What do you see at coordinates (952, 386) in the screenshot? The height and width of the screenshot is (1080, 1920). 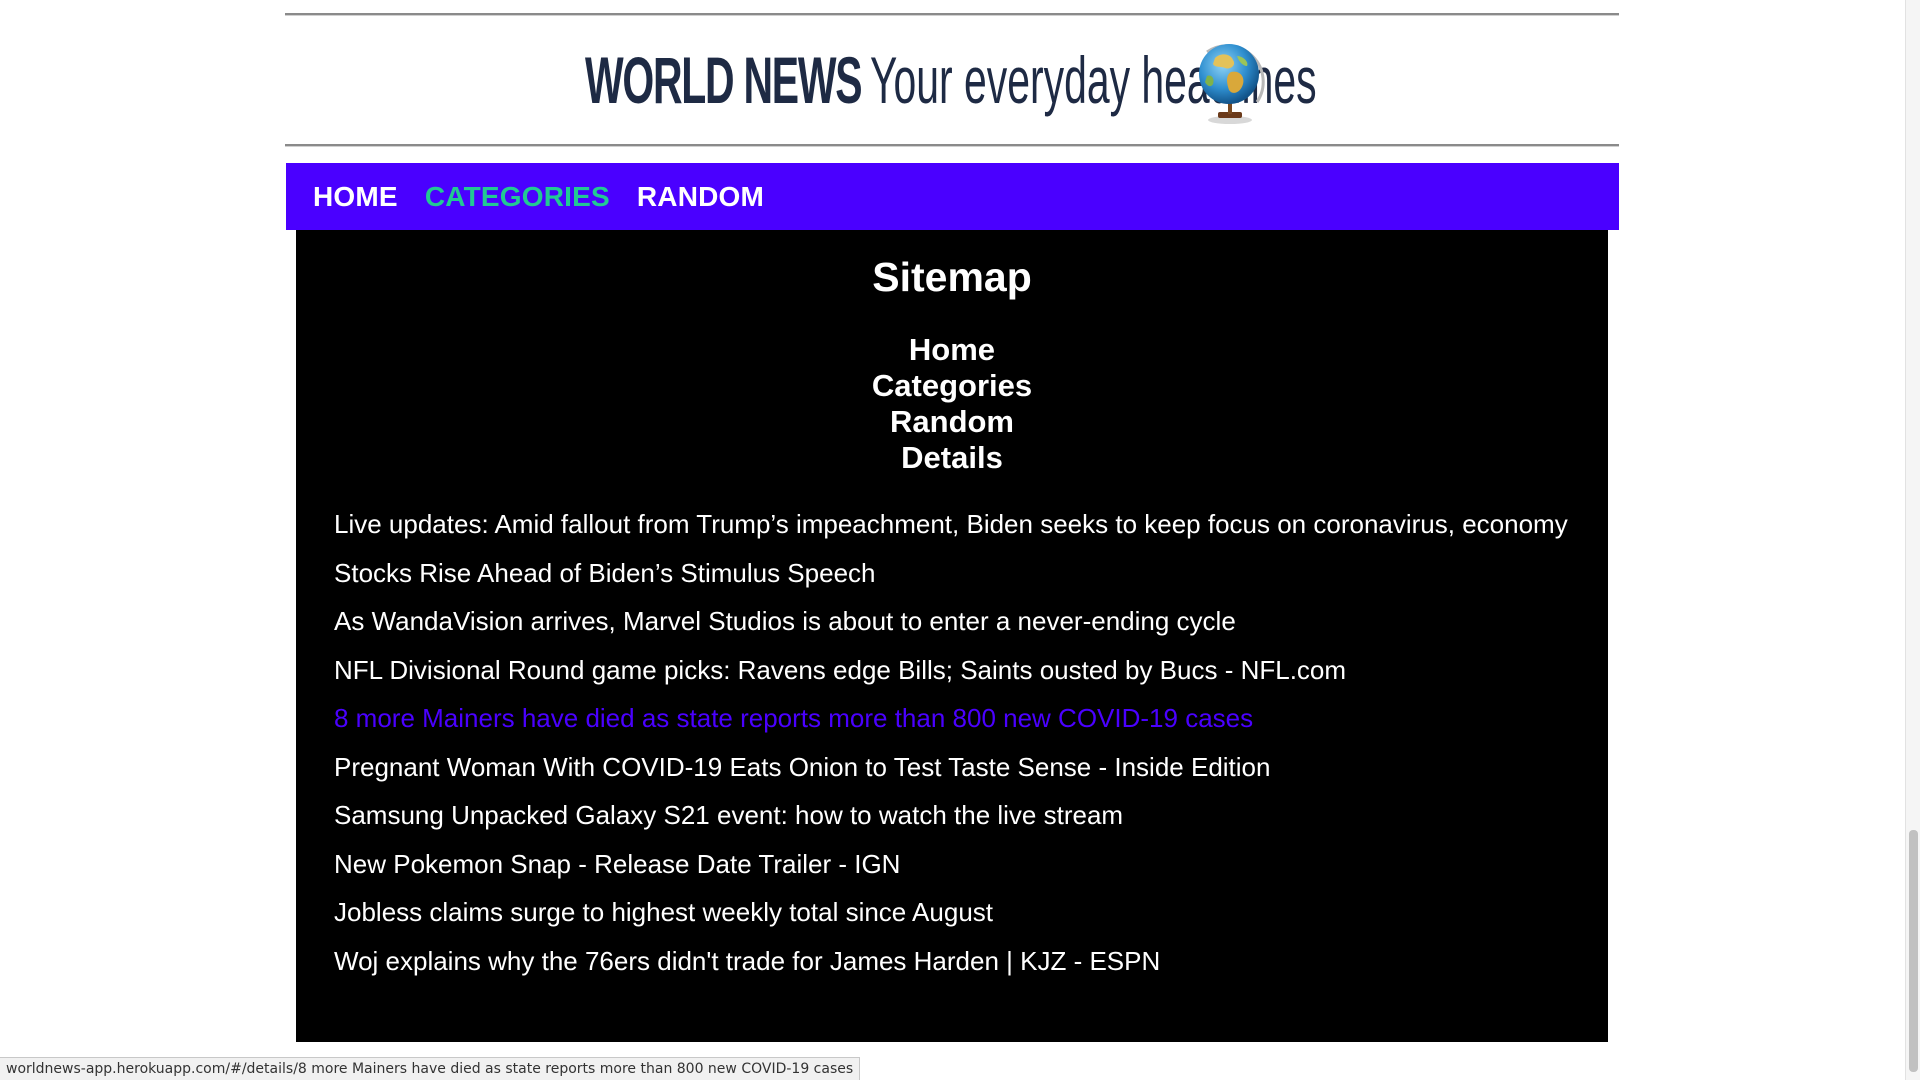 I see `sitemap-link-categories: Categories` at bounding box center [952, 386].